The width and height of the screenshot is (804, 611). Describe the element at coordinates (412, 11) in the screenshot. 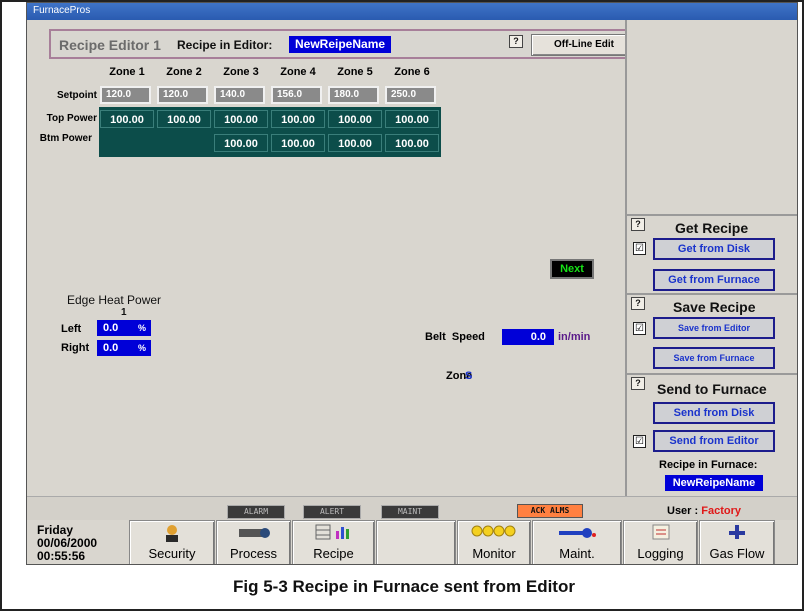

I see `app-title-bar: FurnacePros` at that location.